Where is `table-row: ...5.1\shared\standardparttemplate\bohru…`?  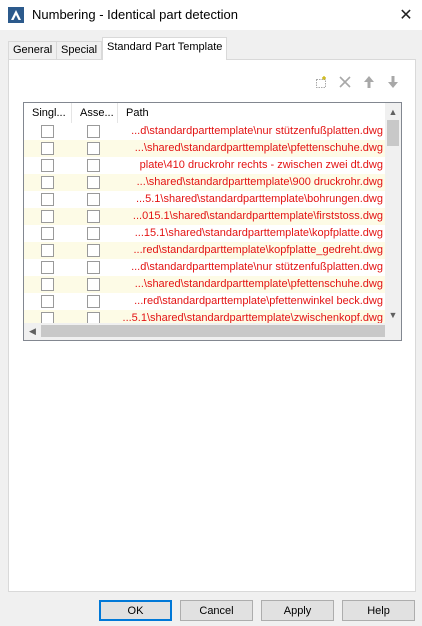 table-row: ...5.1\shared\standardparttemplate\bohru… is located at coordinates (204, 199).